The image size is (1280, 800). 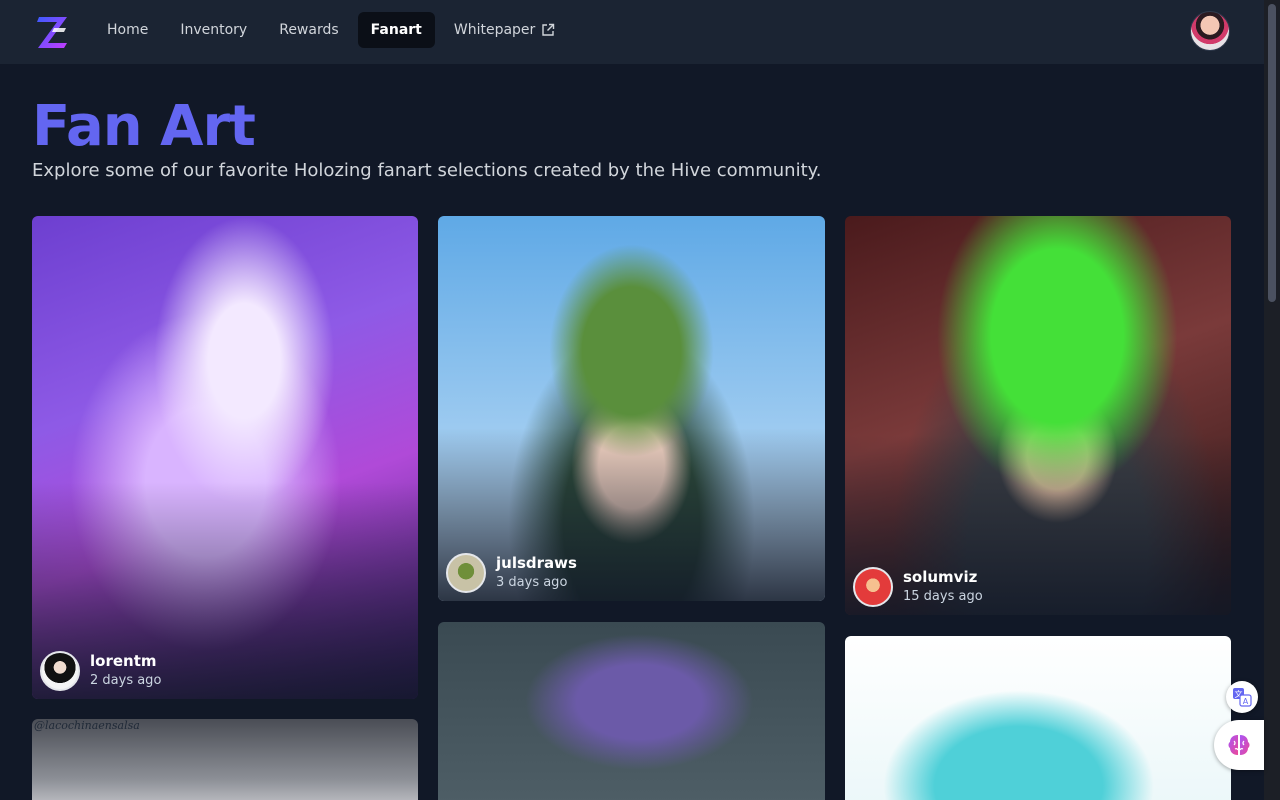 I want to click on user-avatar, so click(x=1210, y=31).